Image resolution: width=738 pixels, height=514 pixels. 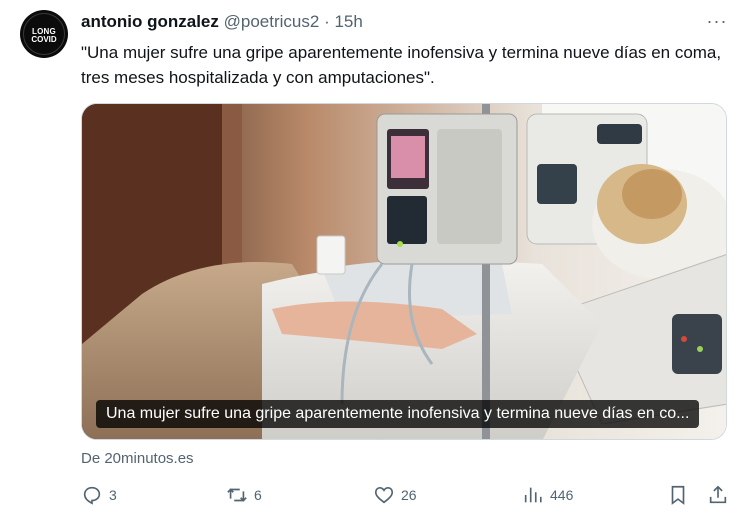 I want to click on more-icon: ···, so click(x=717, y=21).